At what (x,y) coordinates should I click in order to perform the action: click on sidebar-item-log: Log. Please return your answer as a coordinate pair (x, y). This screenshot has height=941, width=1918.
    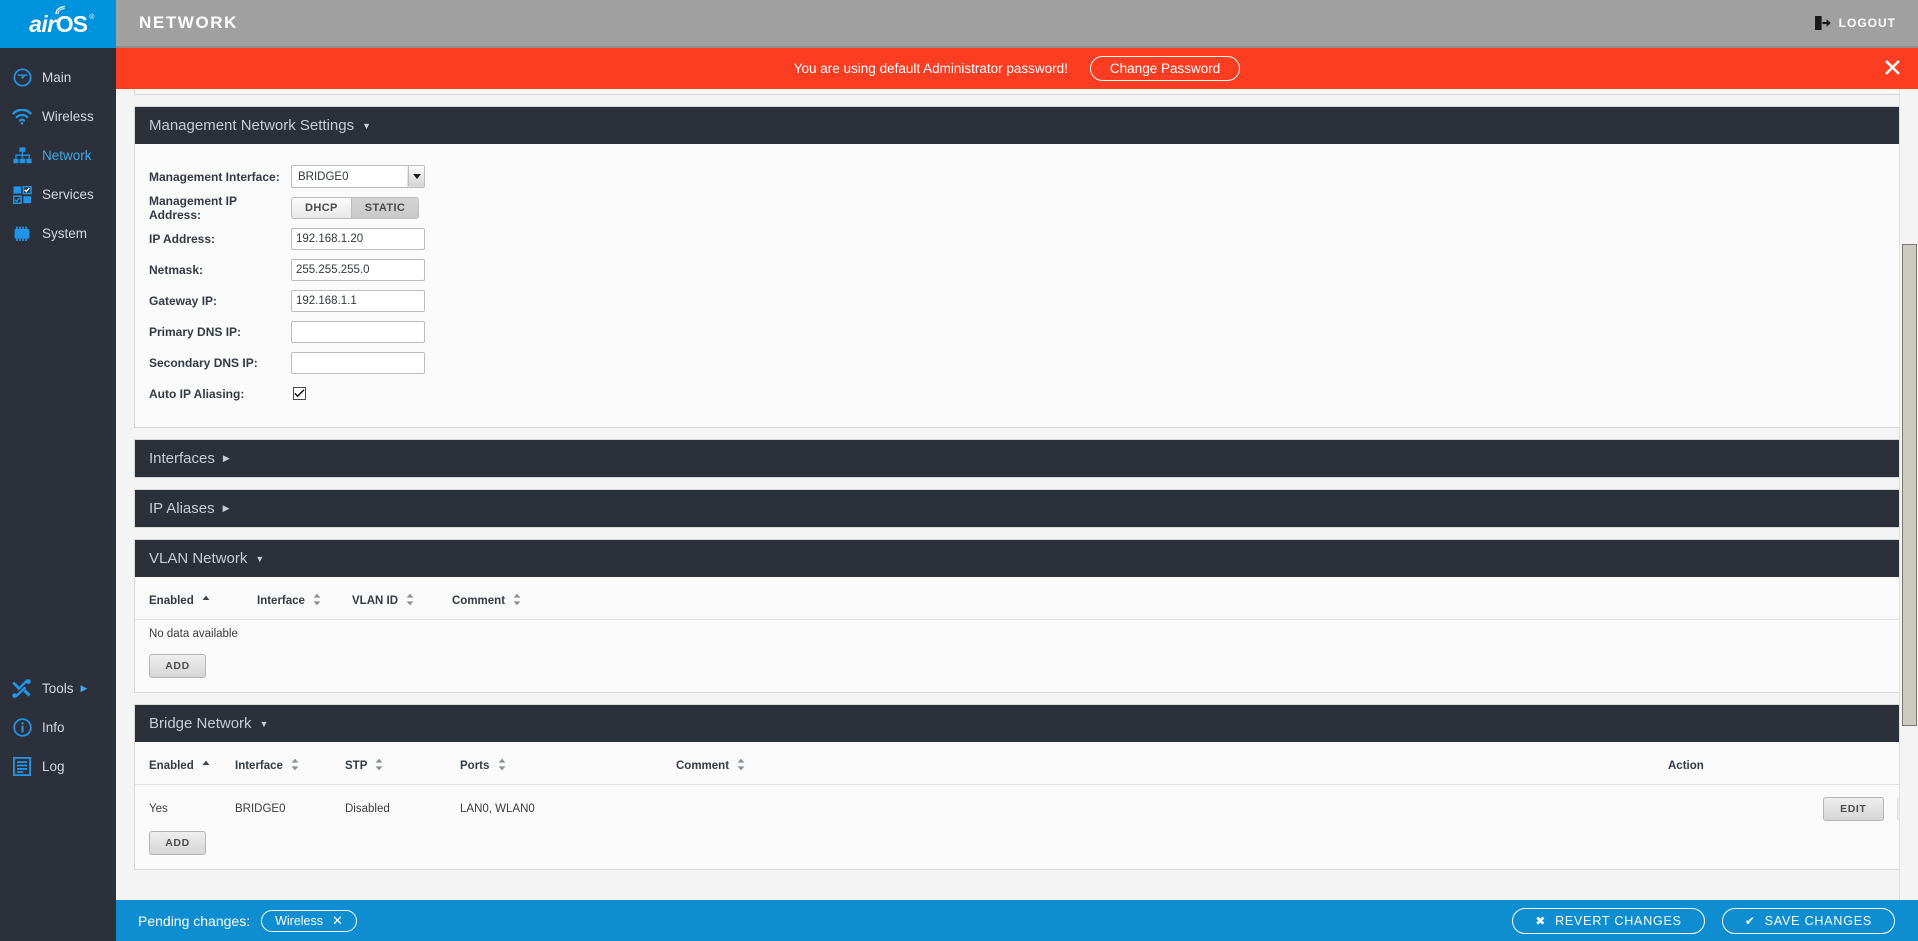
    Looking at the image, I should click on (58, 766).